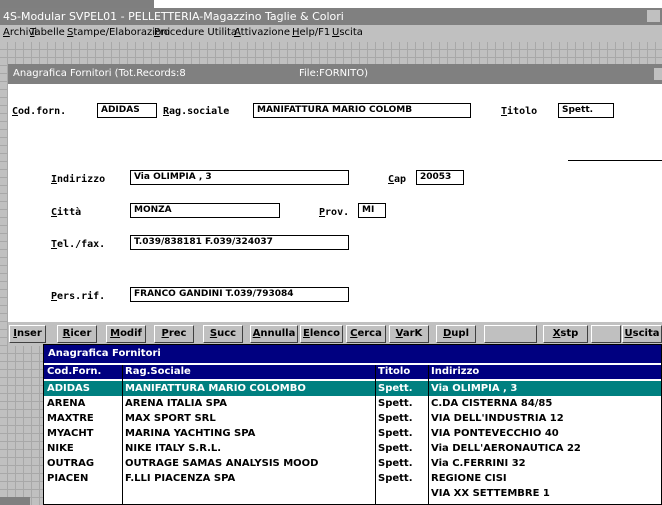  I want to click on elenco-button: Elenco, so click(321, 334).